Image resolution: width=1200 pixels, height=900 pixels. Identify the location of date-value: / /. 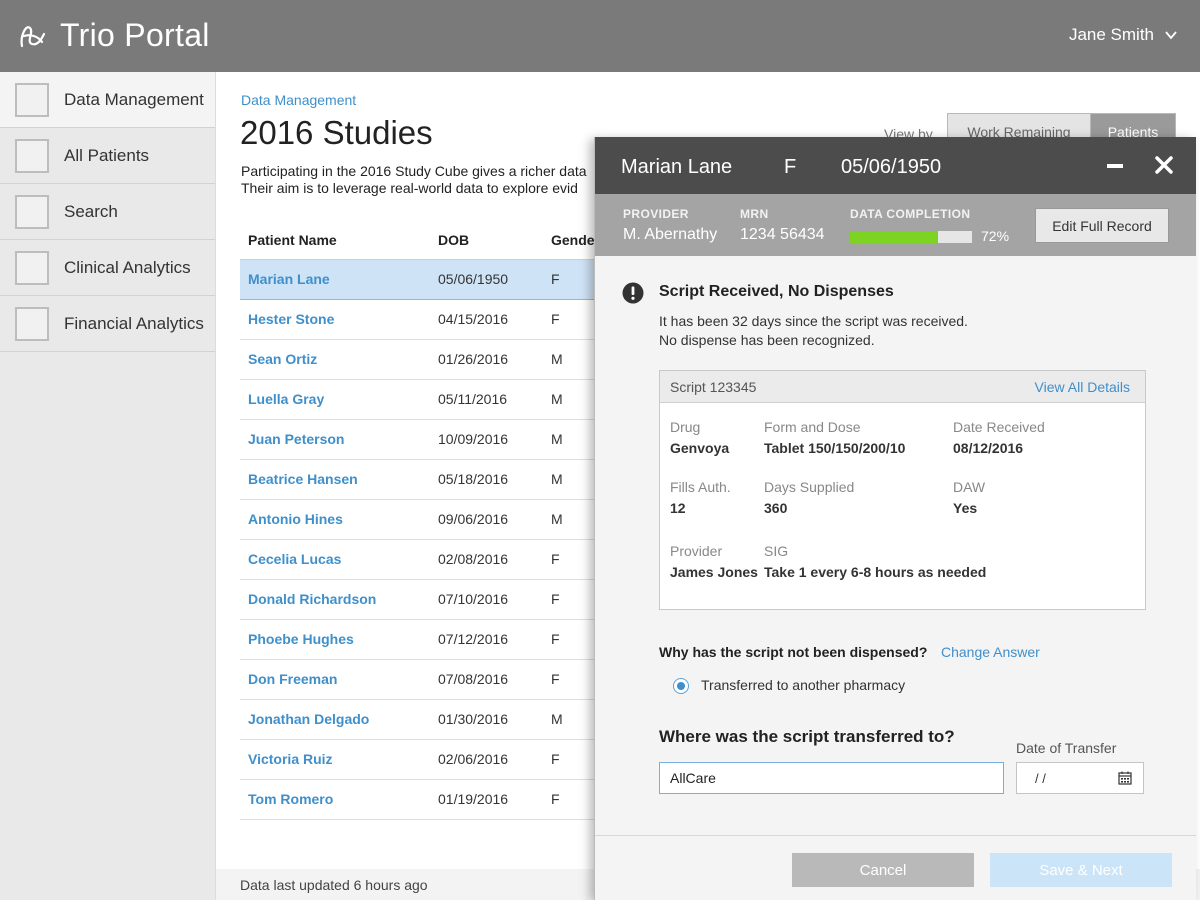
(1040, 778).